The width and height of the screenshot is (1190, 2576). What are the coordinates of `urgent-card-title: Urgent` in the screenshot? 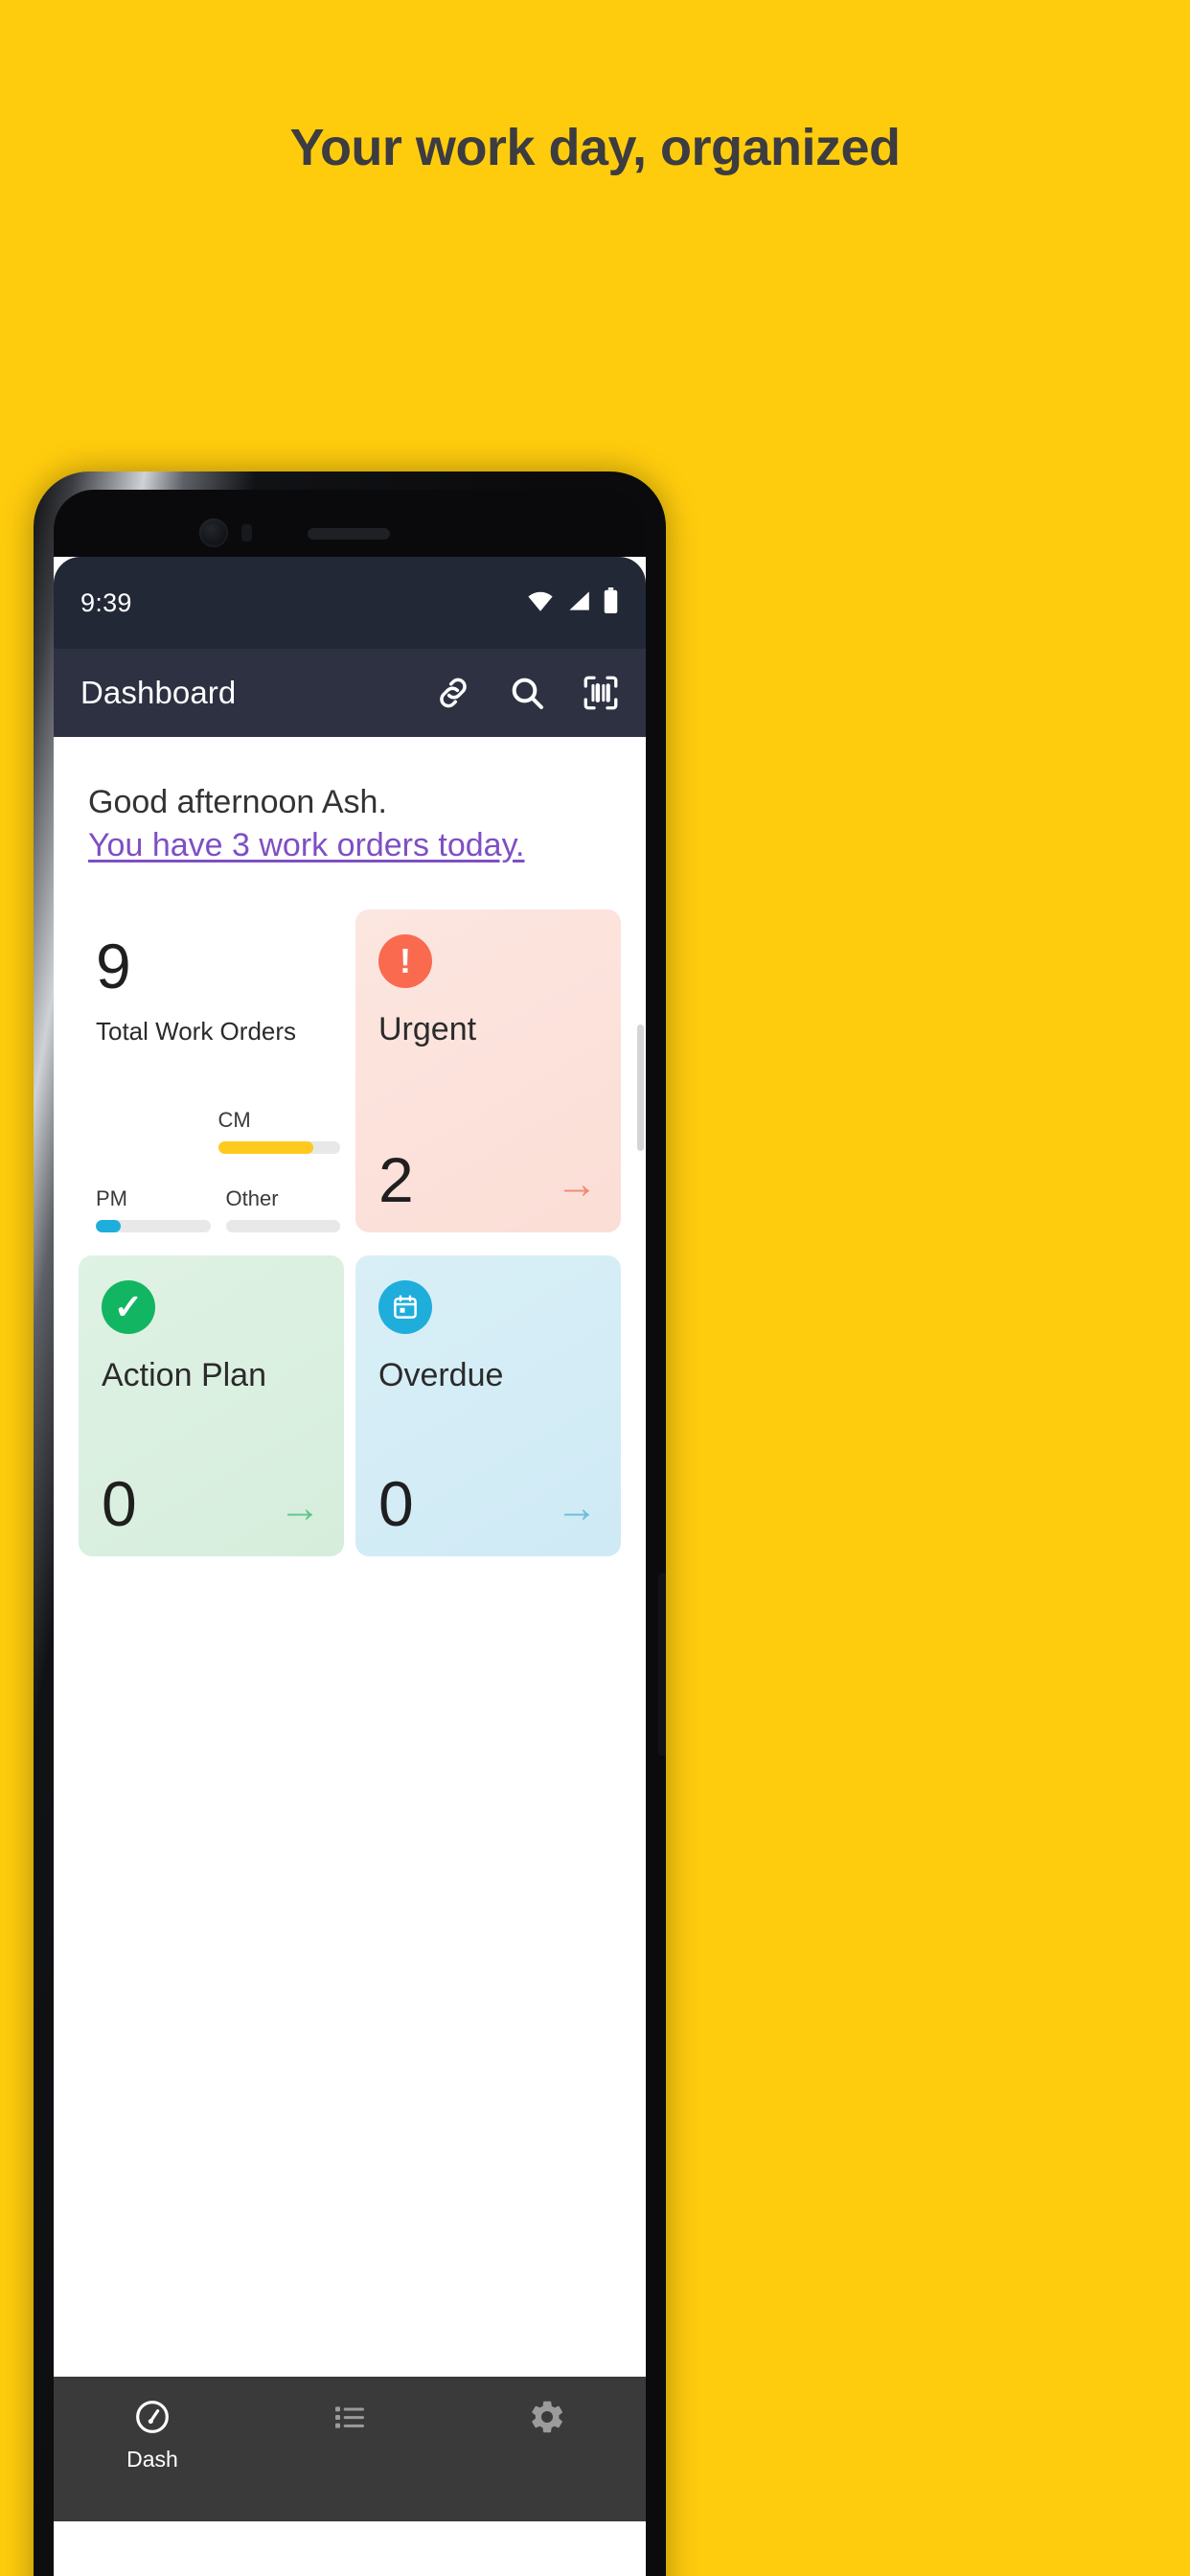 It's located at (428, 1028).